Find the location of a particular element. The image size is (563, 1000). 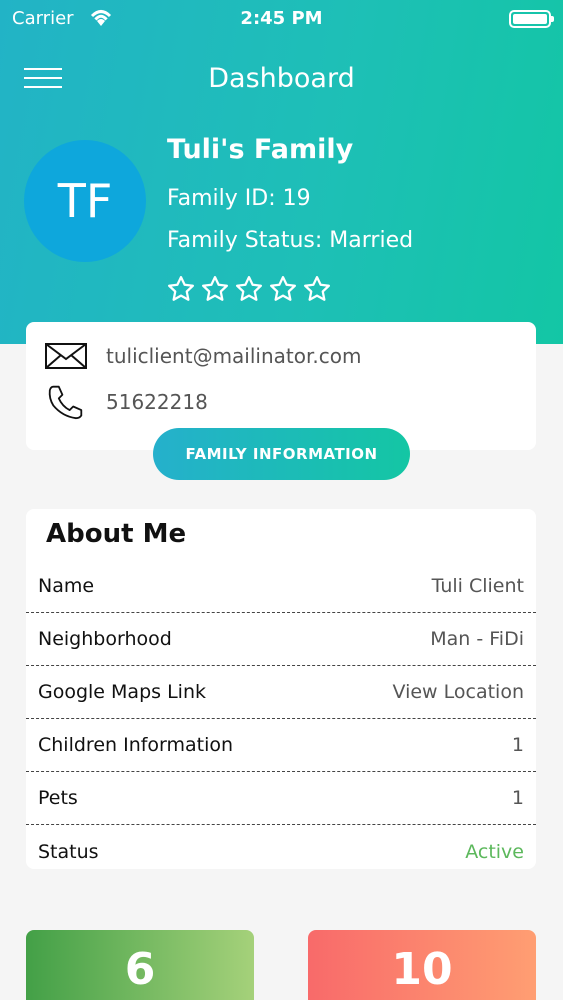

status-value: Active is located at coordinates (494, 851).